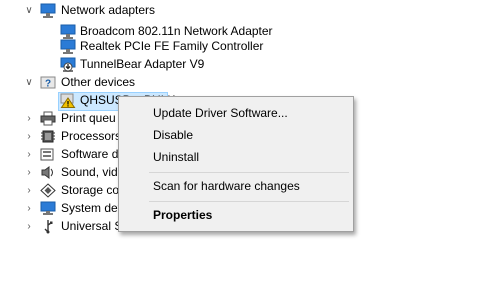  What do you see at coordinates (48, 154) in the screenshot?
I see `software-device-icon` at bounding box center [48, 154].